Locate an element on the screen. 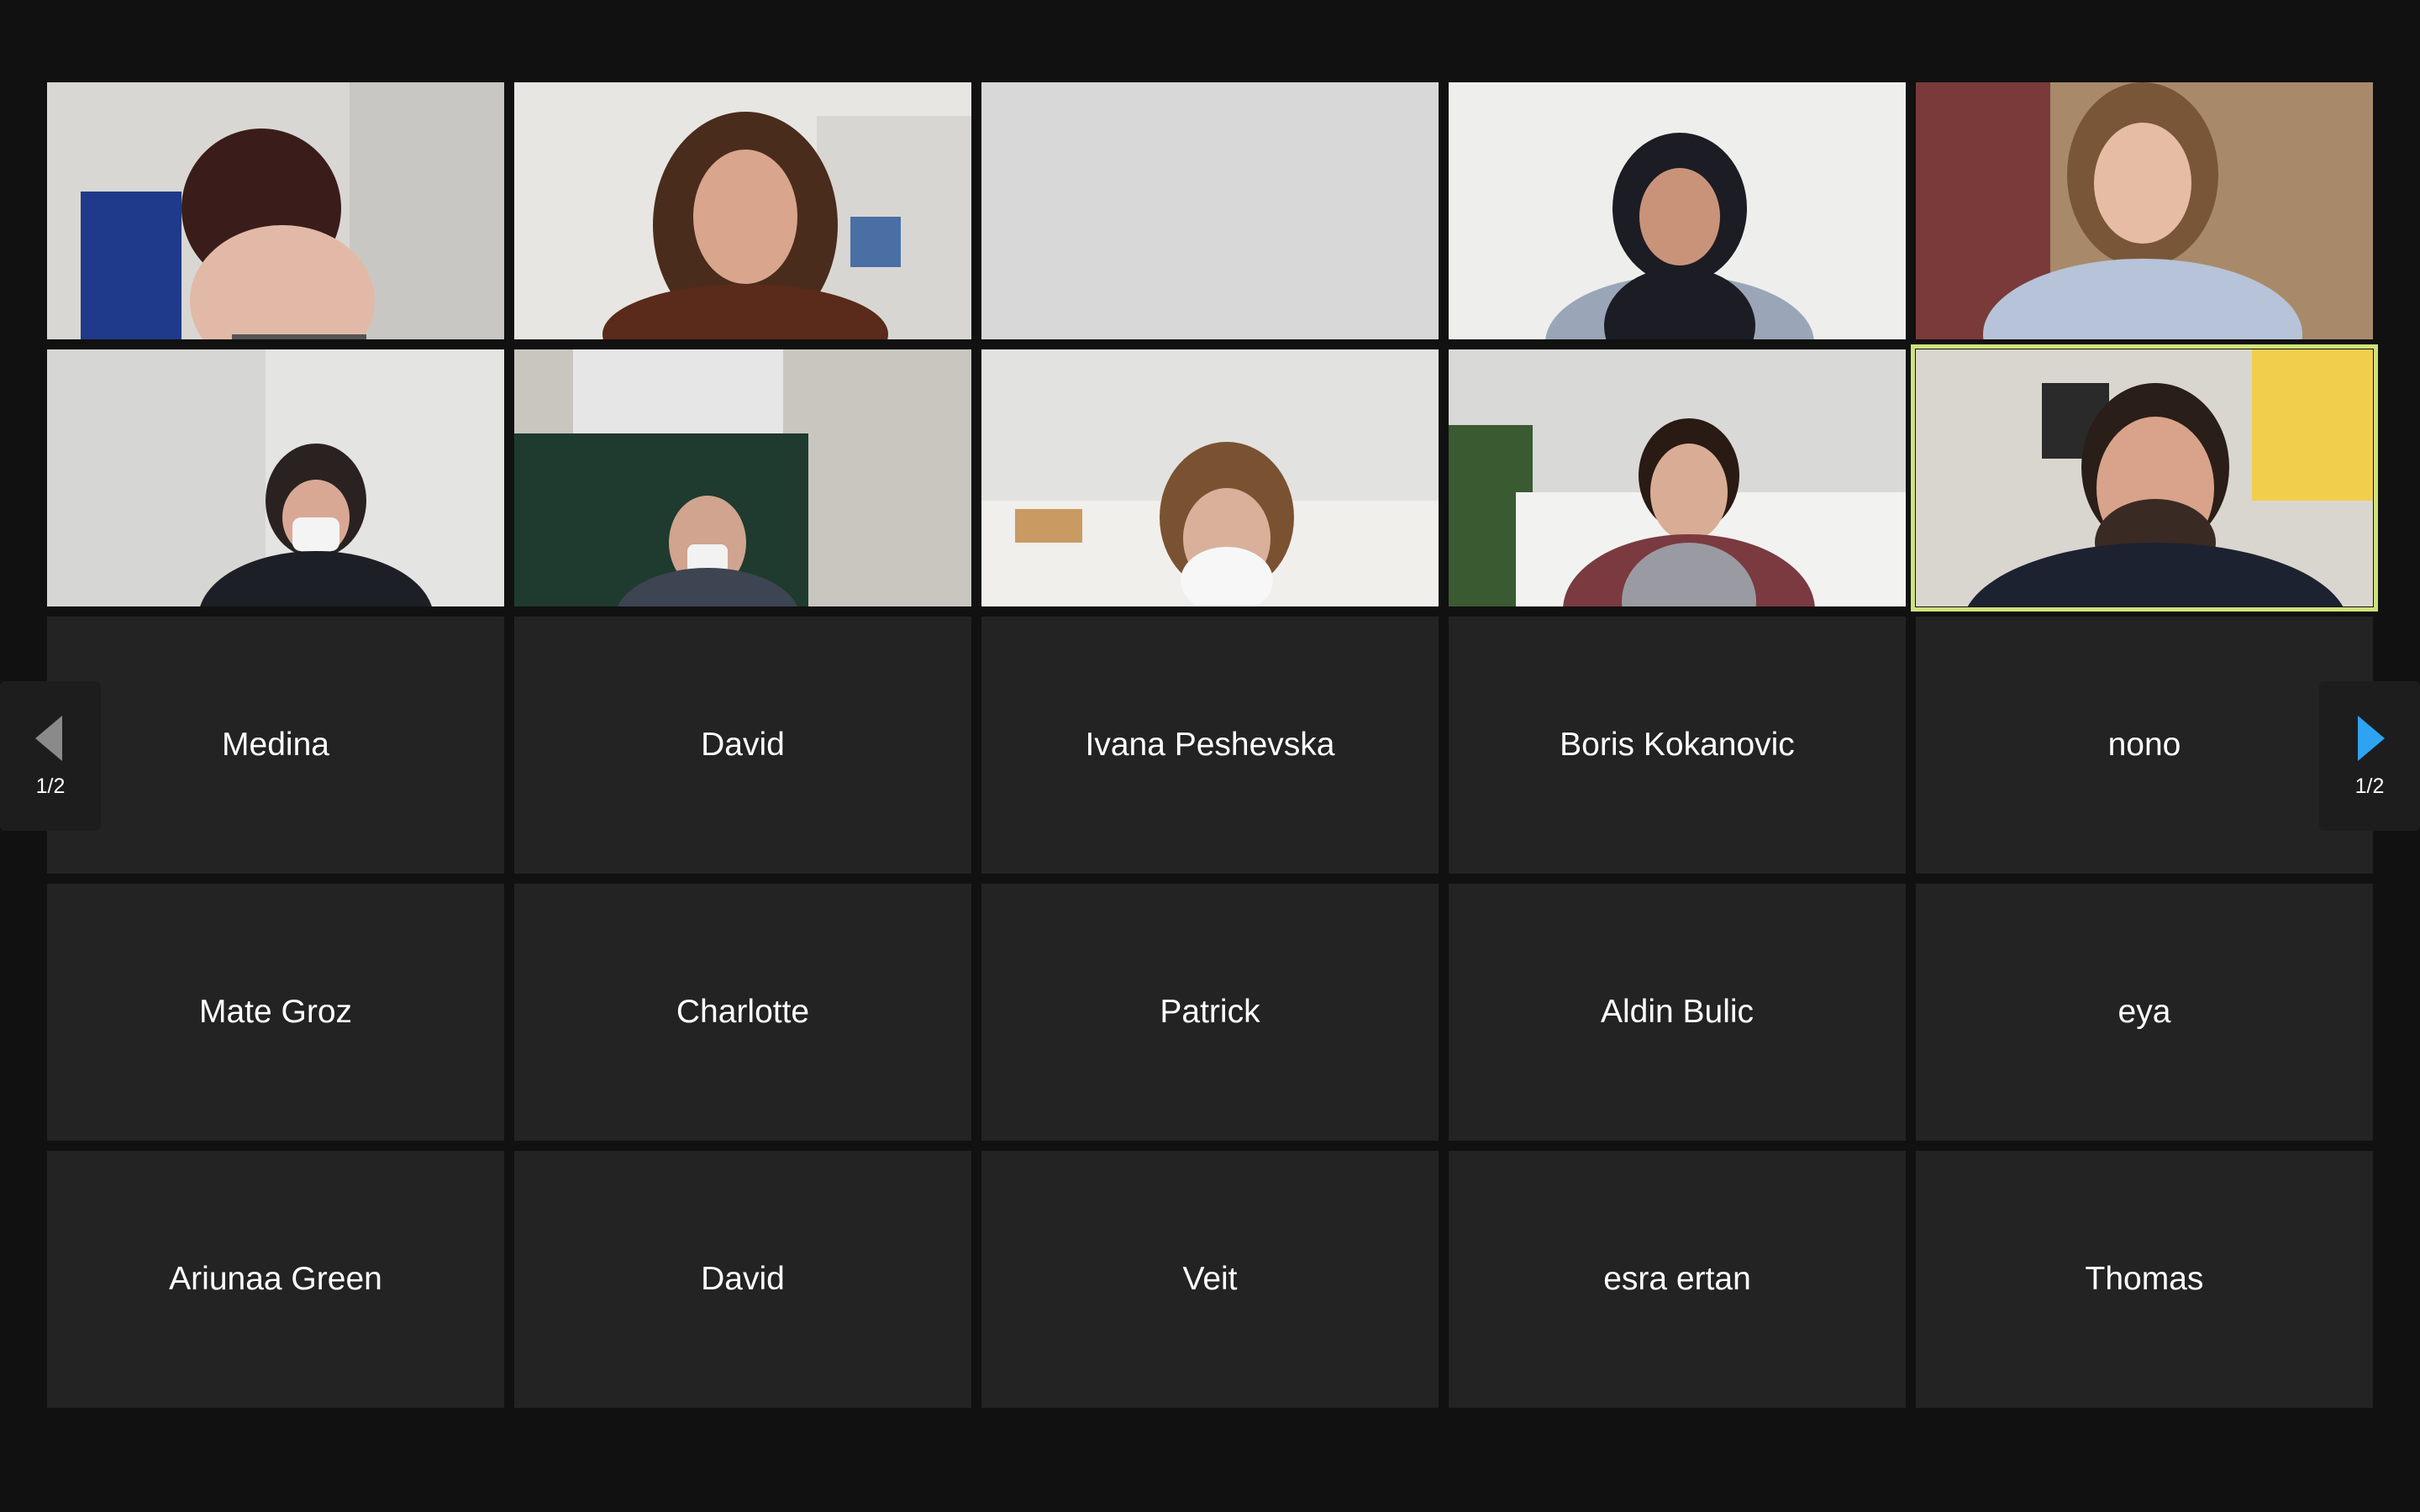 The height and width of the screenshot is (1512, 2420). participant-name: Charlotte is located at coordinates (743, 1012).